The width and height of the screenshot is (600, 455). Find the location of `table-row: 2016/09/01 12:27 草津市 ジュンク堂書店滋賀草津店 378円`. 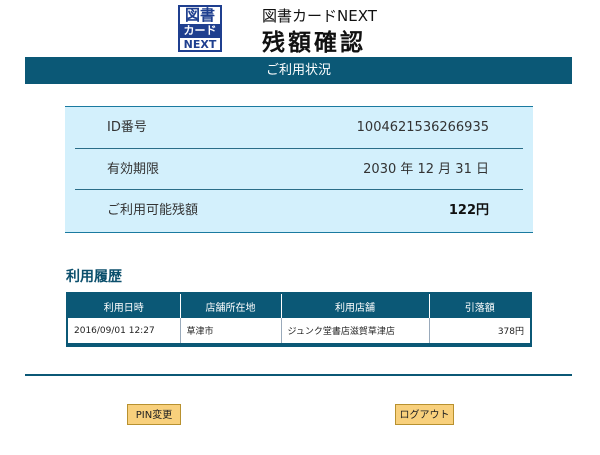

table-row: 2016/09/01 12:27 草津市 ジュンク堂書店滋賀草津店 378円 is located at coordinates (299, 330).